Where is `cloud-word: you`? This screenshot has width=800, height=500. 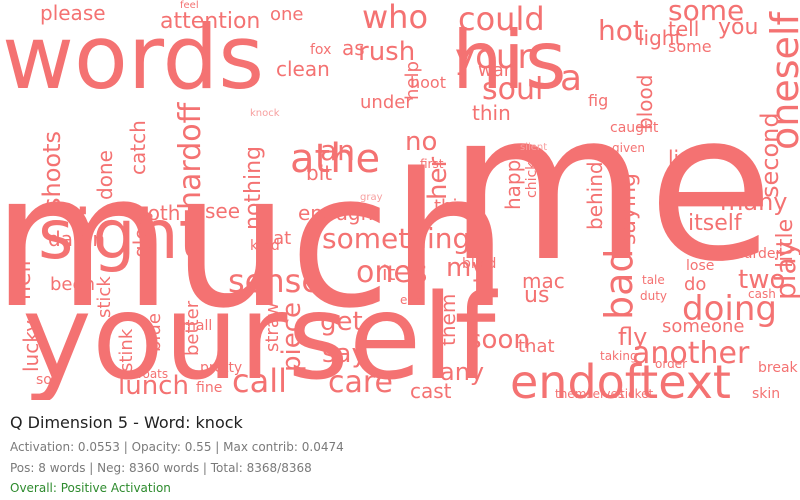 cloud-word: you is located at coordinates (738, 27).